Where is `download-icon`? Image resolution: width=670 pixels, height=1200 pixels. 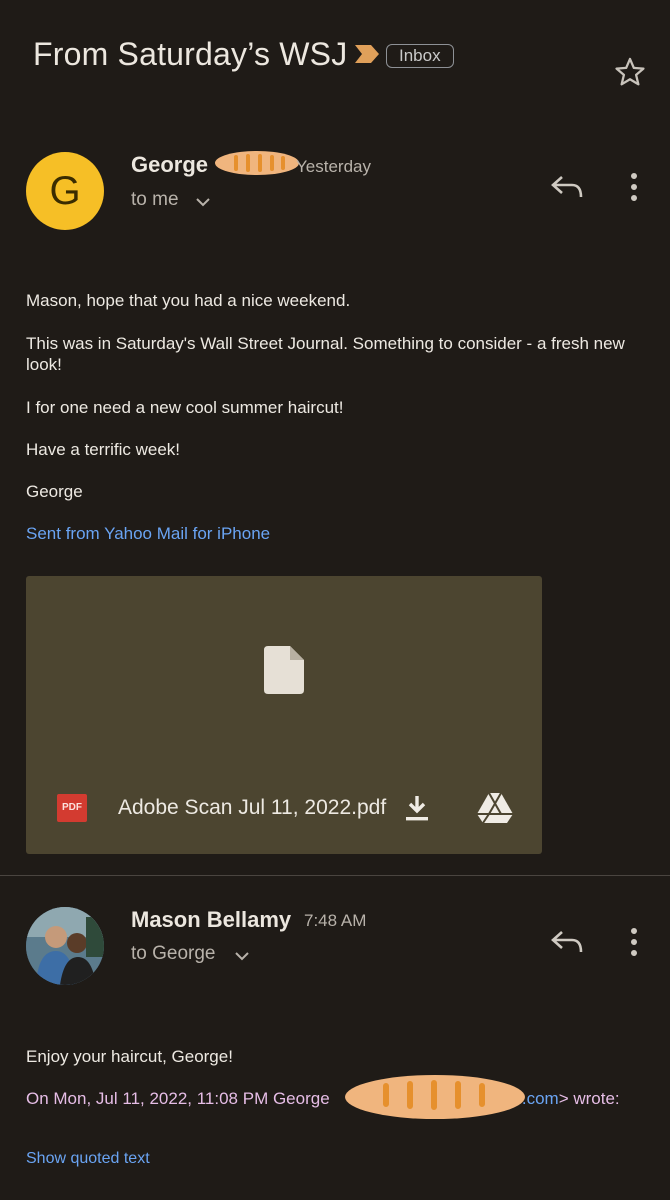
download-icon is located at coordinates (417, 808).